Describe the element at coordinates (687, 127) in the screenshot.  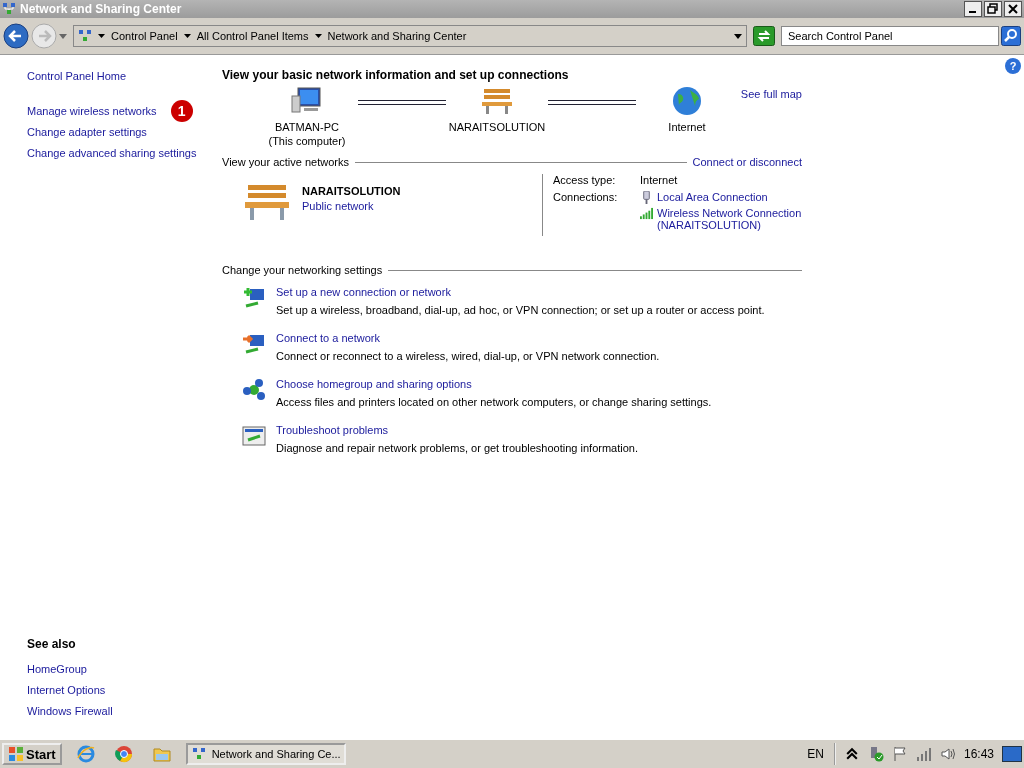
I see `node-label: Internet` at that location.